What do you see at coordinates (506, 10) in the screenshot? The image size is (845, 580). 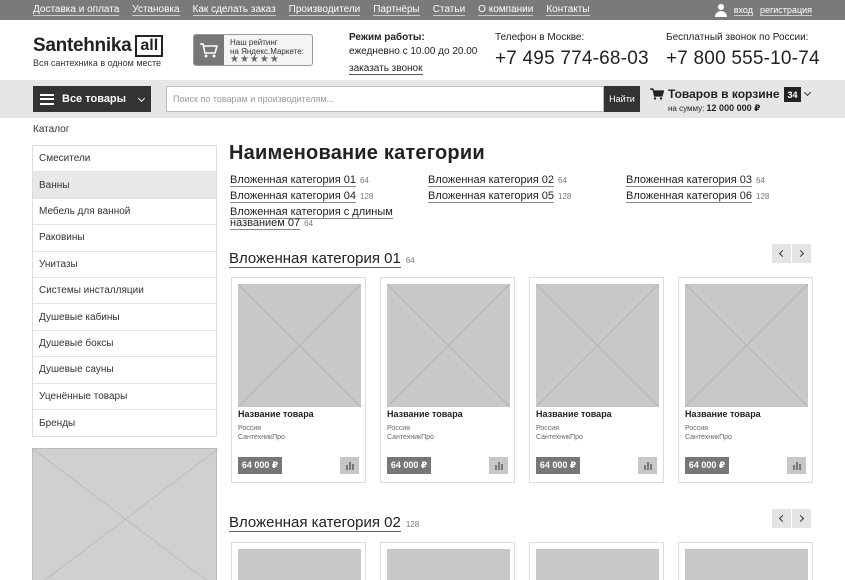 I see `topnav-about-link: О компании` at bounding box center [506, 10].